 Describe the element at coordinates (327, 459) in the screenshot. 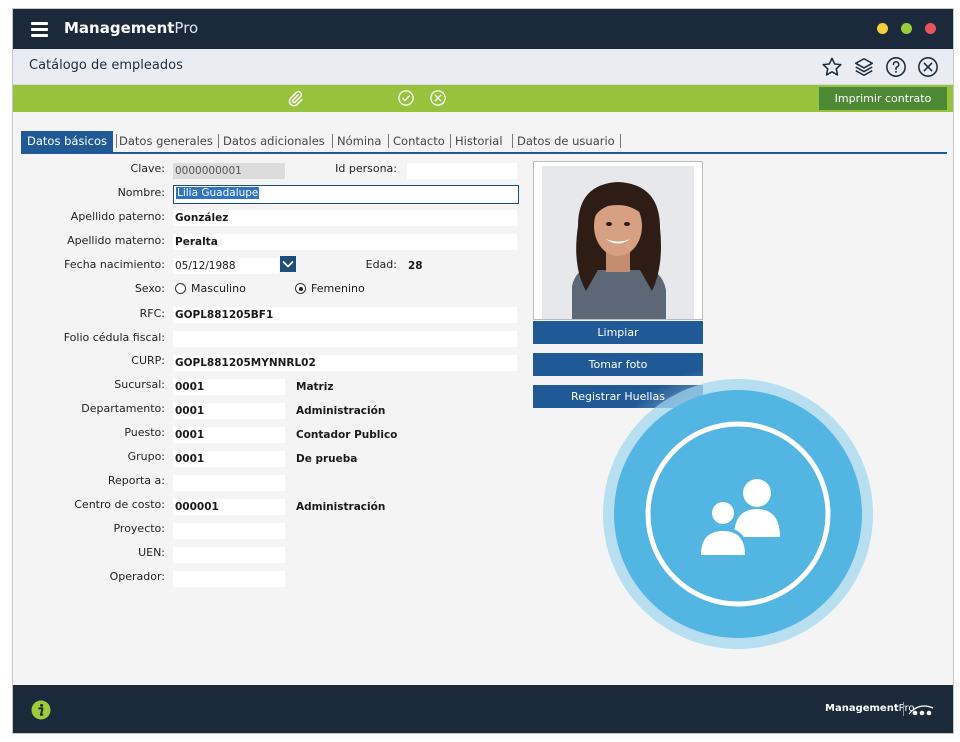

I see `grupo-desc: De prueba` at that location.